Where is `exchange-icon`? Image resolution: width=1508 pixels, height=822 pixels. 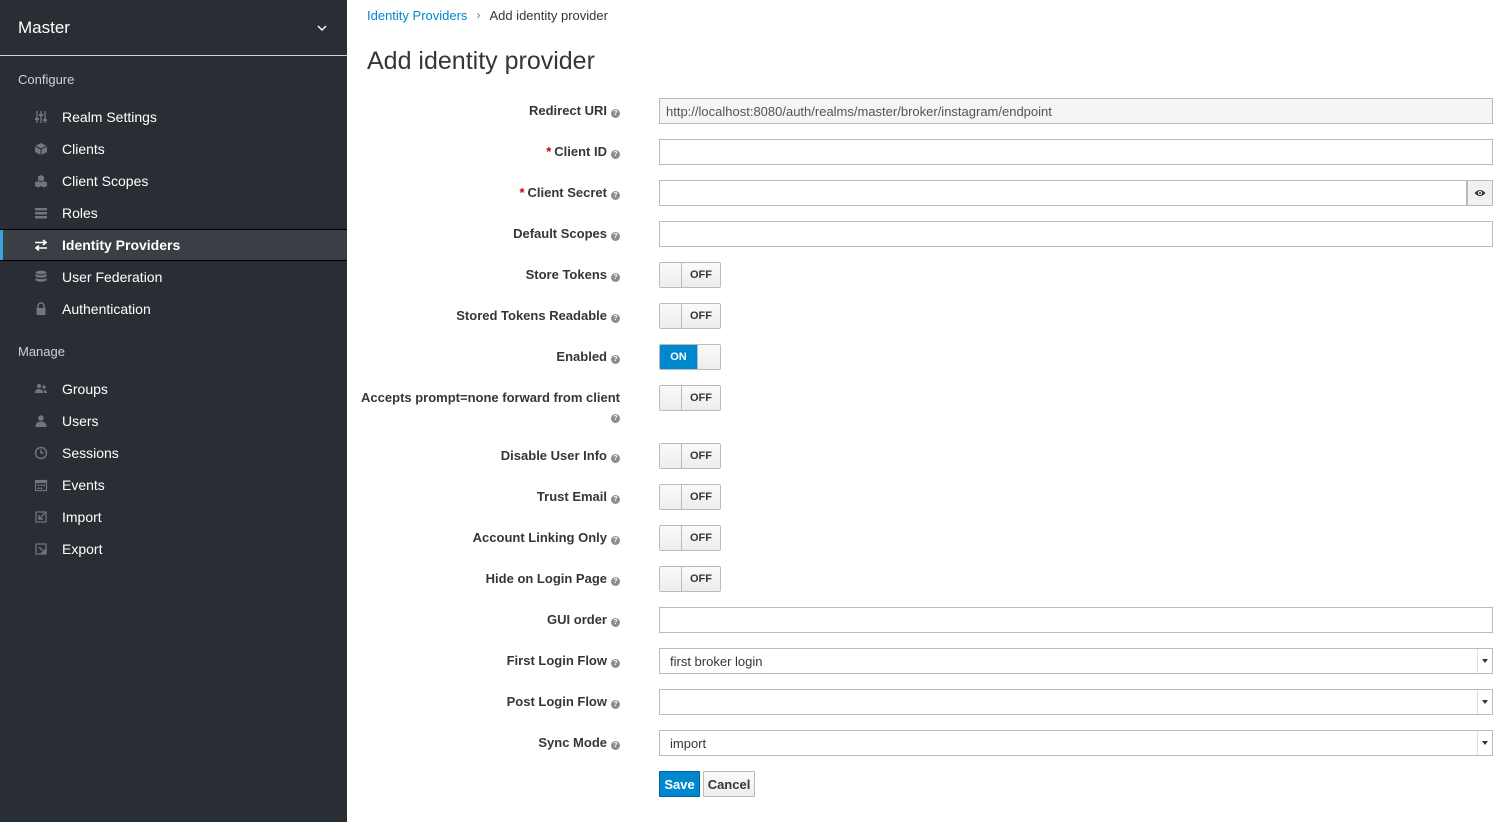
exchange-icon is located at coordinates (41, 245).